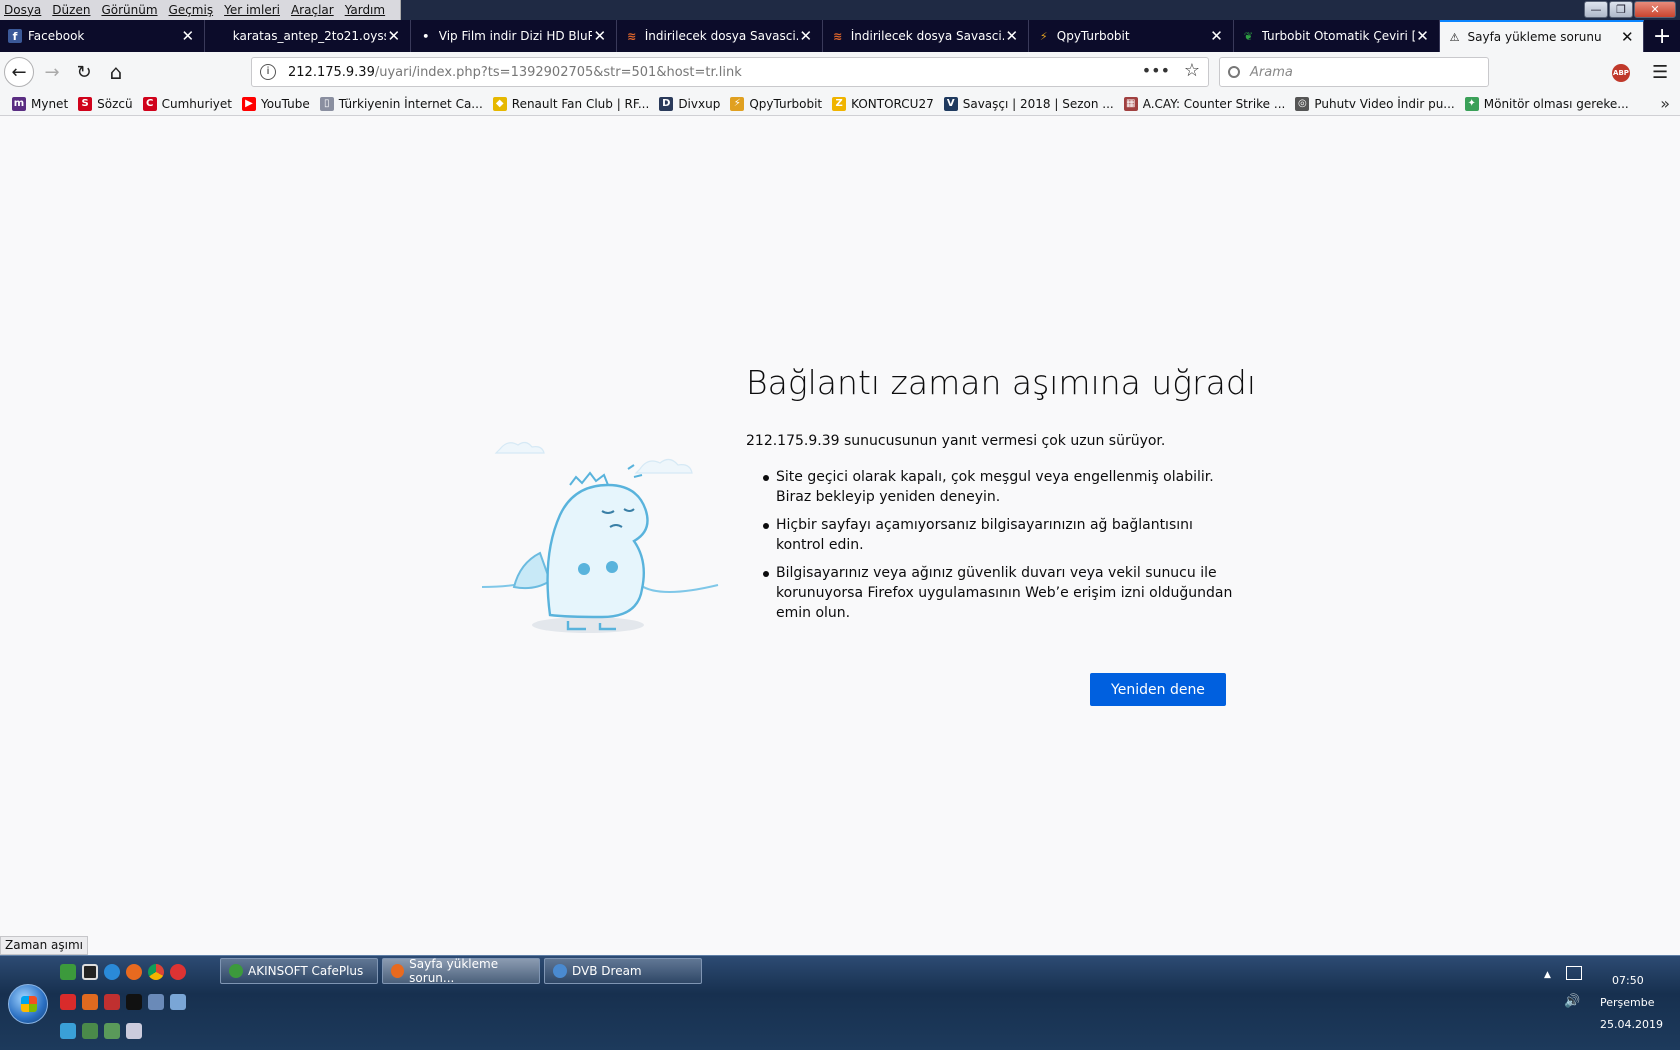 The height and width of the screenshot is (1050, 1680). Describe the element at coordinates (926, 36) in the screenshot. I see `tab-4: ≋ İndirilecek dosya Savasci.Bl ✕` at that location.